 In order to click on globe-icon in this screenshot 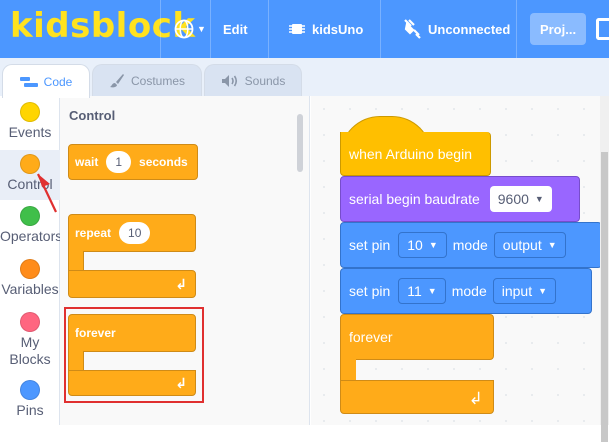, I will do `click(184, 29)`.